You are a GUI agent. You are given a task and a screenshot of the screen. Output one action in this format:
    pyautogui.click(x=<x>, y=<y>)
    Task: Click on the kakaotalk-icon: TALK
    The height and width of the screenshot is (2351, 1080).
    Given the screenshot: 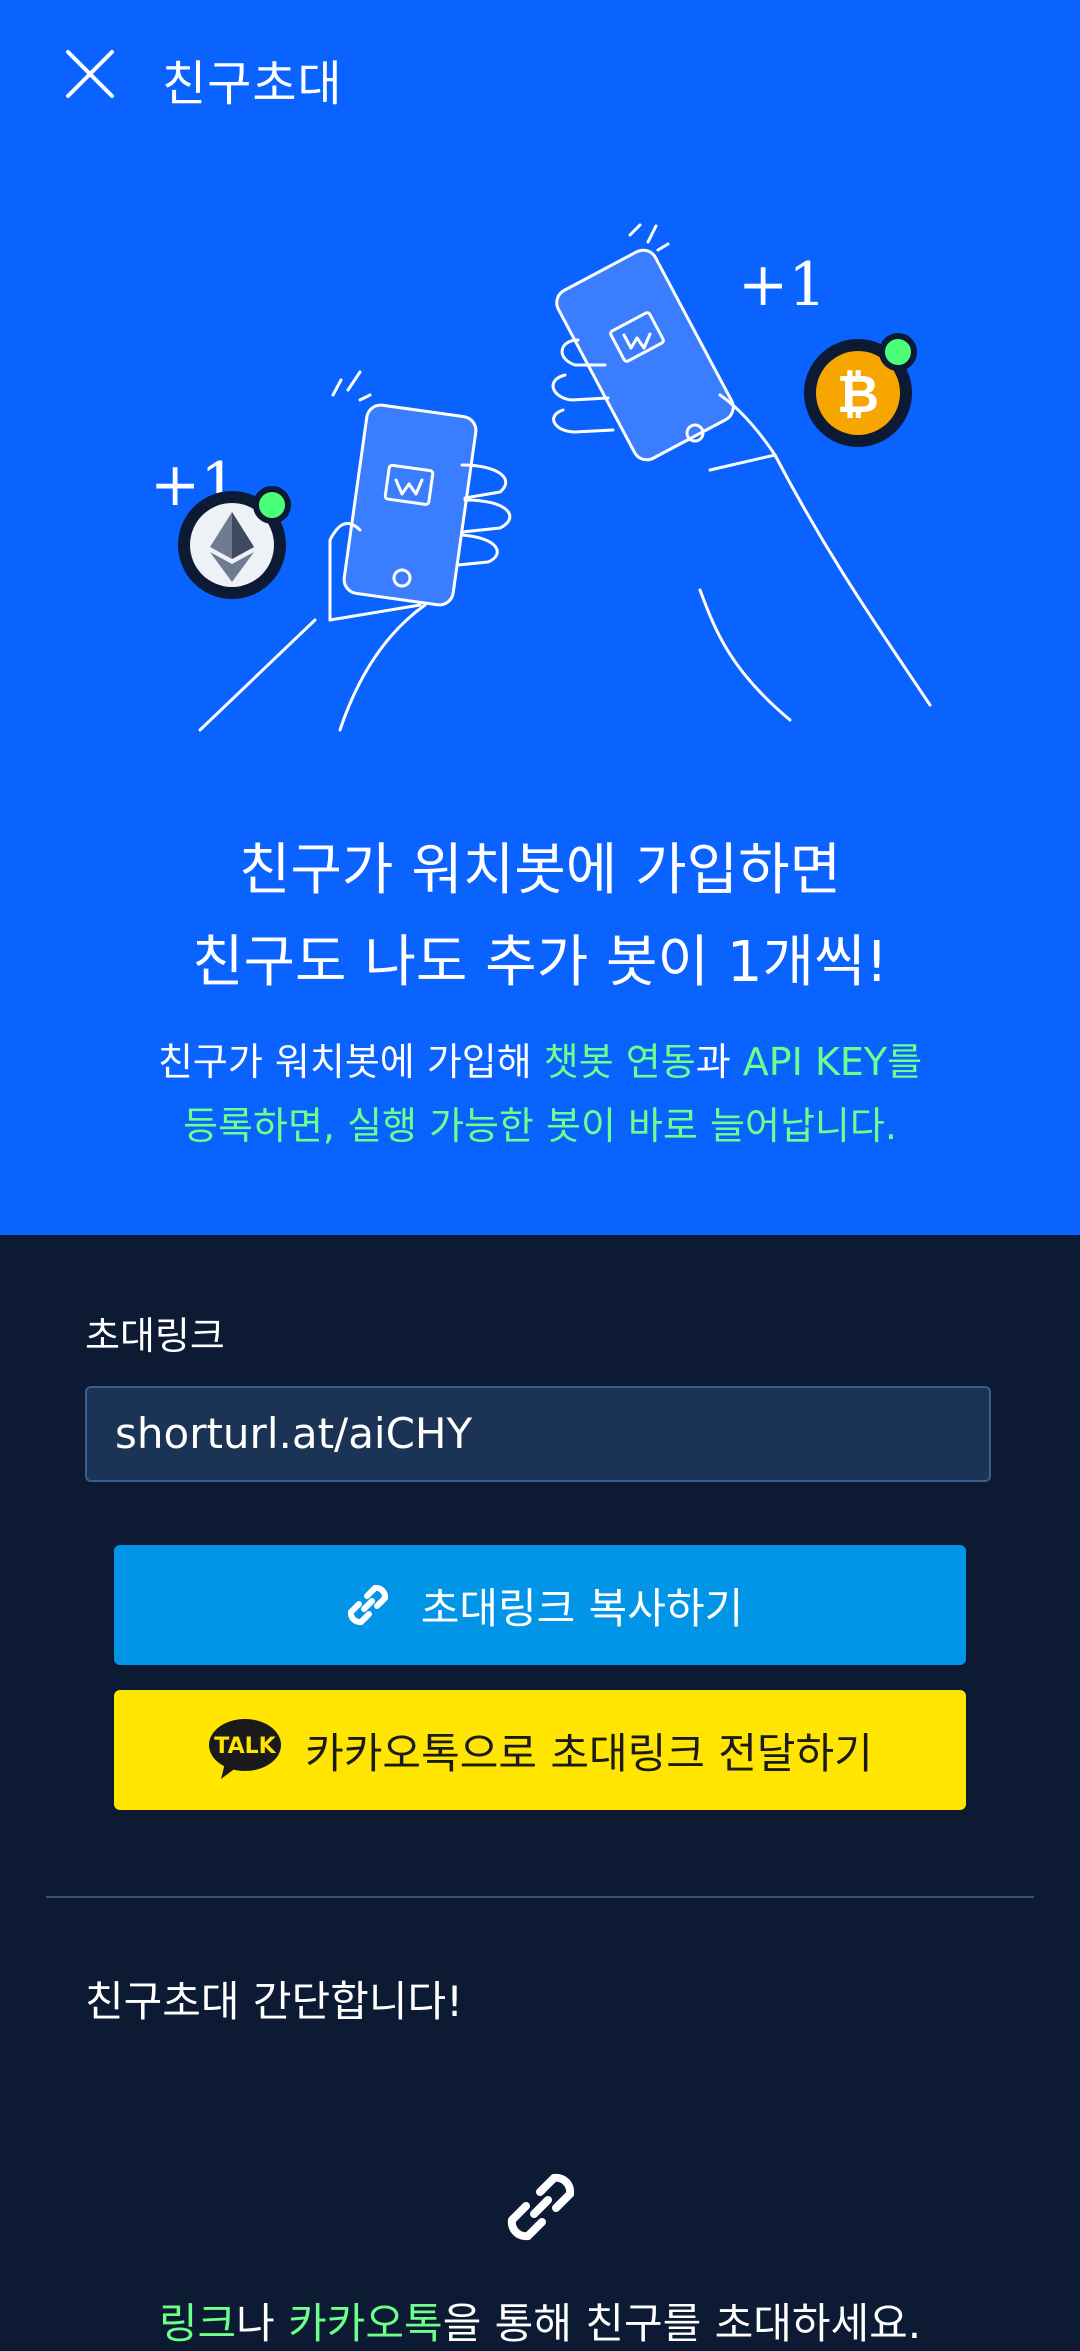 What is the action you would take?
    pyautogui.click(x=245, y=1750)
    